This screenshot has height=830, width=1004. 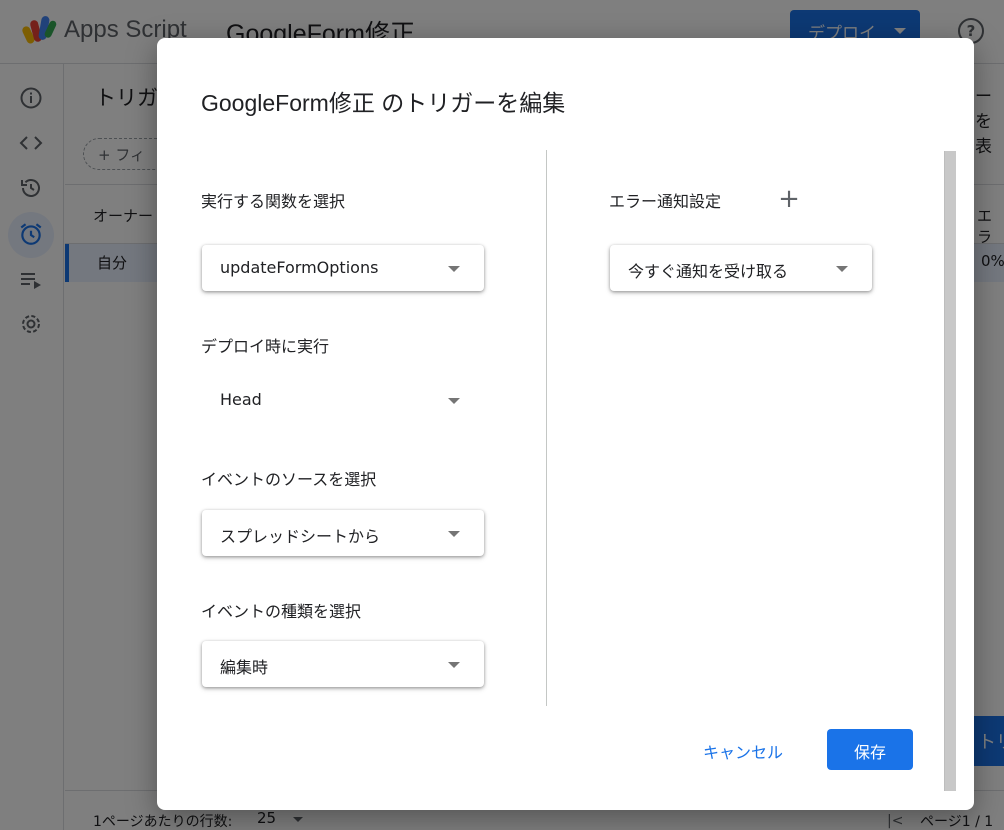 I want to click on error-notification-select: 今すぐ通知を受け取る, so click(x=741, y=268).